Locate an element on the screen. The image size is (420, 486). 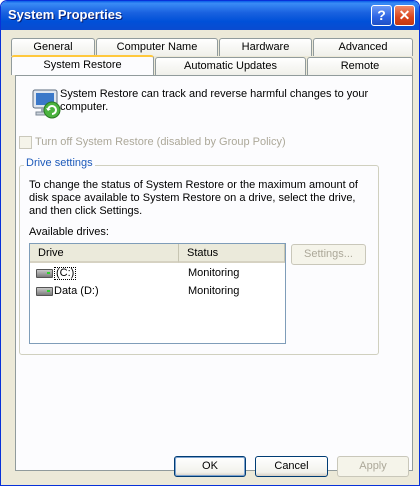
drive-name: Data (D:) is located at coordinates (76, 291).